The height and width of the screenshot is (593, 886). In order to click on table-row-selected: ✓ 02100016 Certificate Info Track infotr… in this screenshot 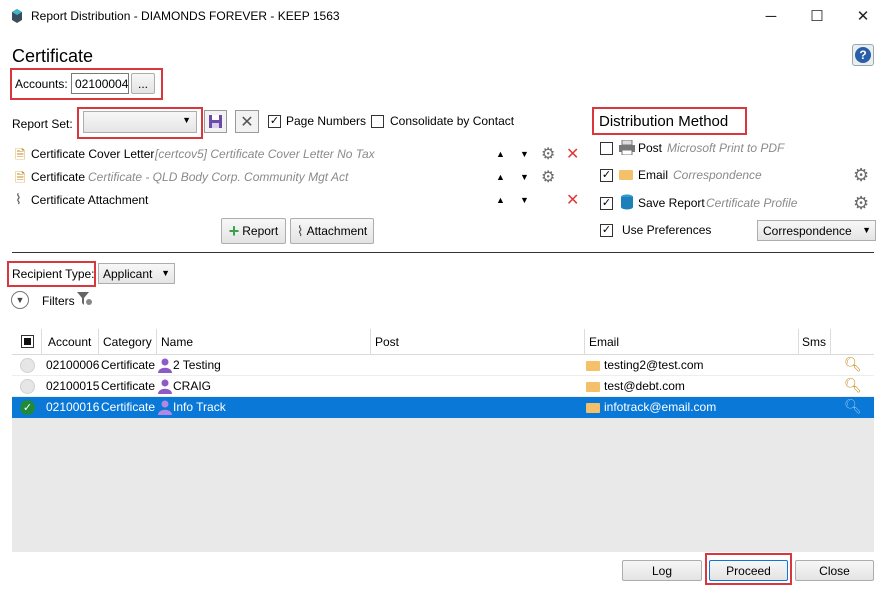, I will do `click(443, 407)`.